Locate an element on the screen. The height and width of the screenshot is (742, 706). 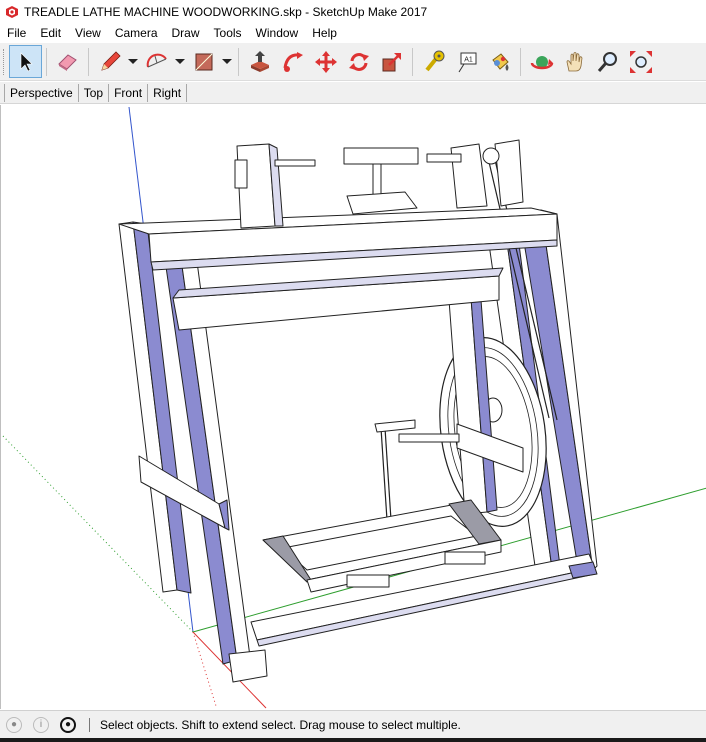
zoom-extents-tool-button is located at coordinates (640, 61).